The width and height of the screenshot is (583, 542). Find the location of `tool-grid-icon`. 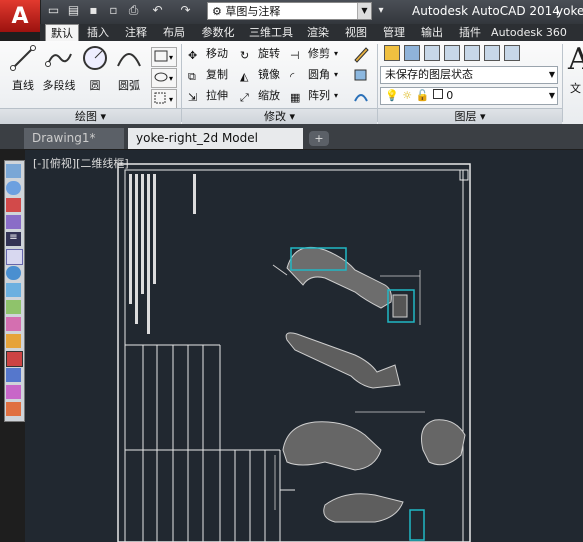

tool-grid-icon is located at coordinates (14, 359).